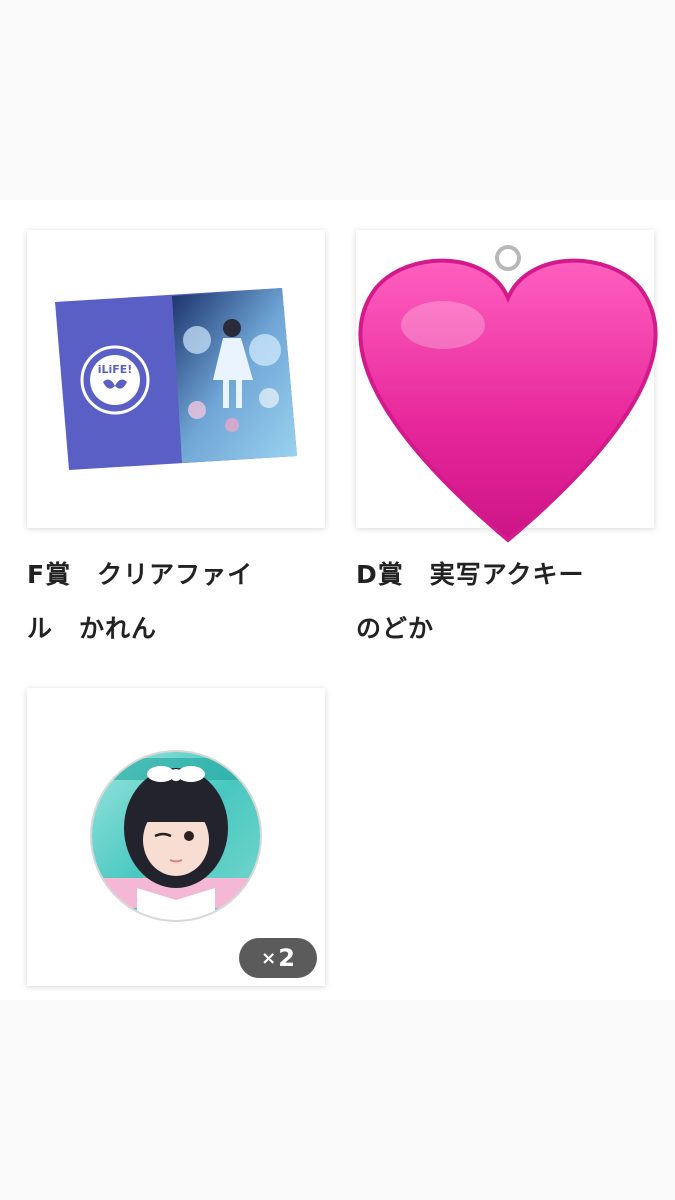 Image resolution: width=675 pixels, height=1200 pixels. Describe the element at coordinates (470, 574) in the screenshot. I see `prize-title-line1: D賞 実写アクキー` at that location.